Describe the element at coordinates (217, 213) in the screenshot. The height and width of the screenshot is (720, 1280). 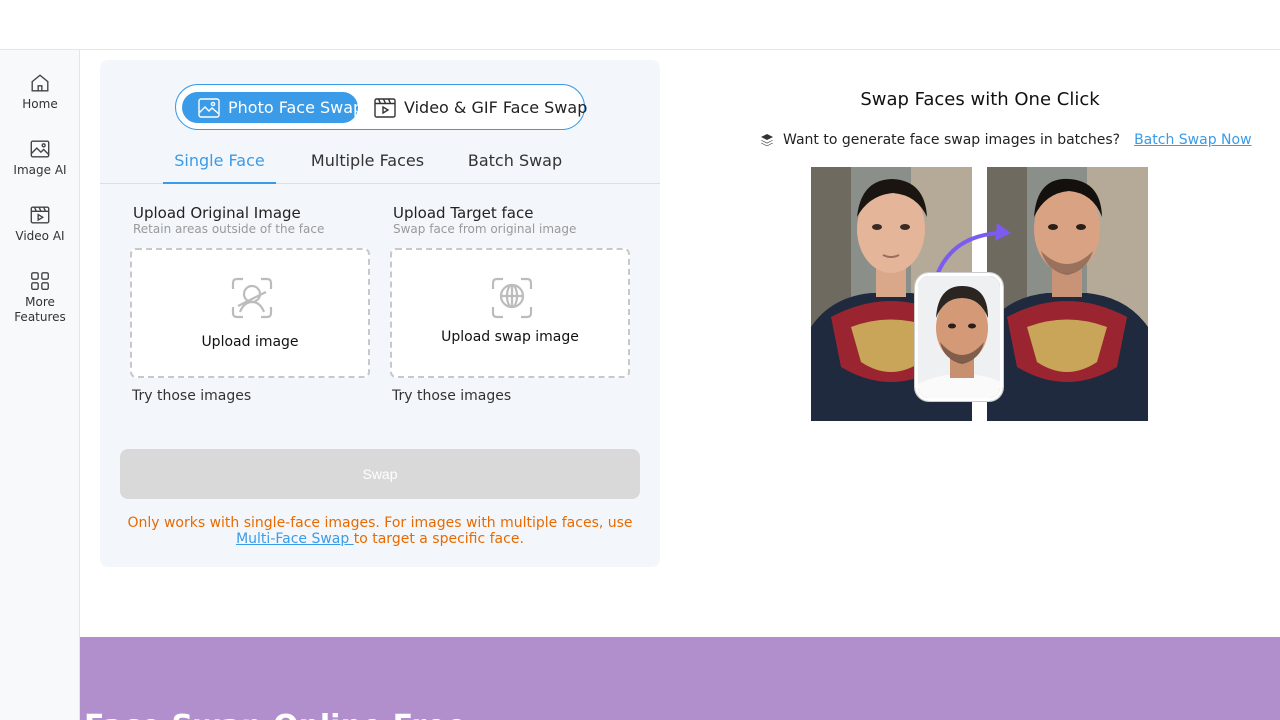
I see `upload-original-title: Upload Original Image` at that location.